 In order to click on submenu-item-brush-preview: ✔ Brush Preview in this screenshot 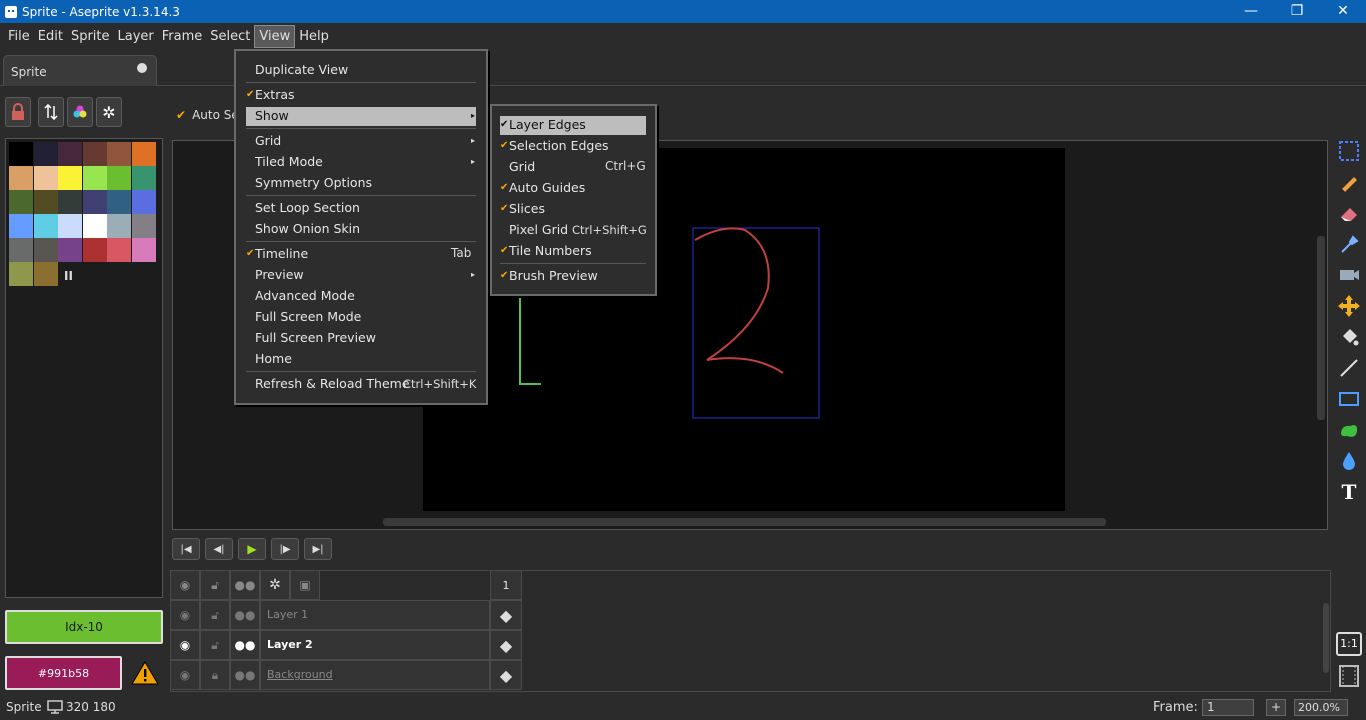, I will do `click(549, 275)`.